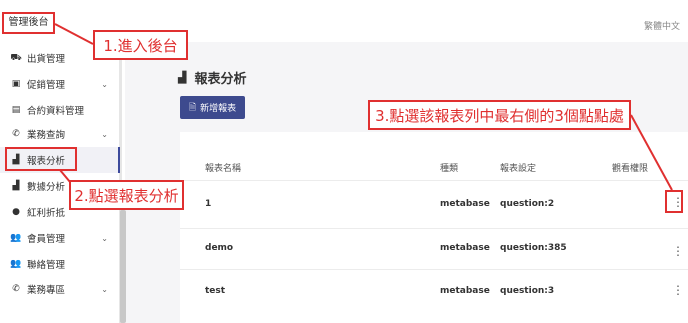 This screenshot has width=688, height=323. Describe the element at coordinates (46, 59) in the screenshot. I see `sidebar-item-label: 出貨管理` at that location.